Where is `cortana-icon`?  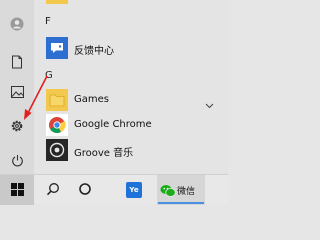 cortana-icon is located at coordinates (85, 190).